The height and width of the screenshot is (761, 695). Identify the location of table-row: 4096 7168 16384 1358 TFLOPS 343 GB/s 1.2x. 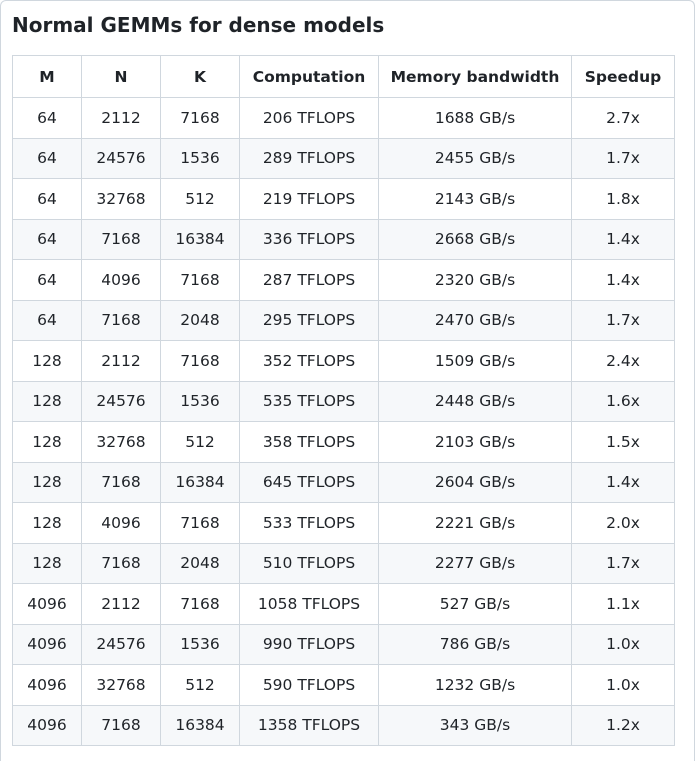
(343, 725).